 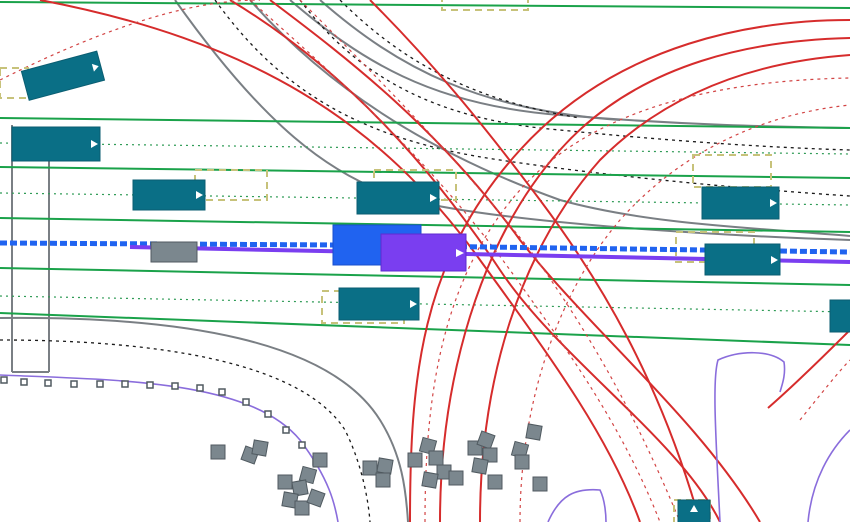 I want to click on parking-markers, so click(x=160, y=421).